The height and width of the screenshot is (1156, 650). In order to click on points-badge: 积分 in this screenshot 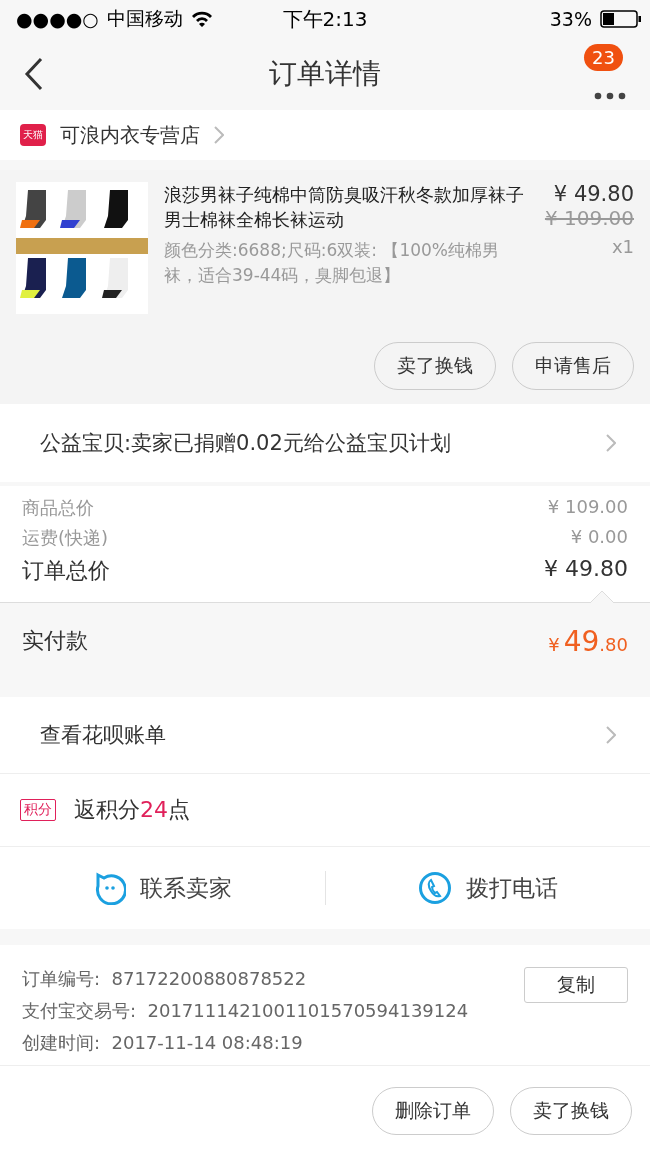, I will do `click(38, 810)`.